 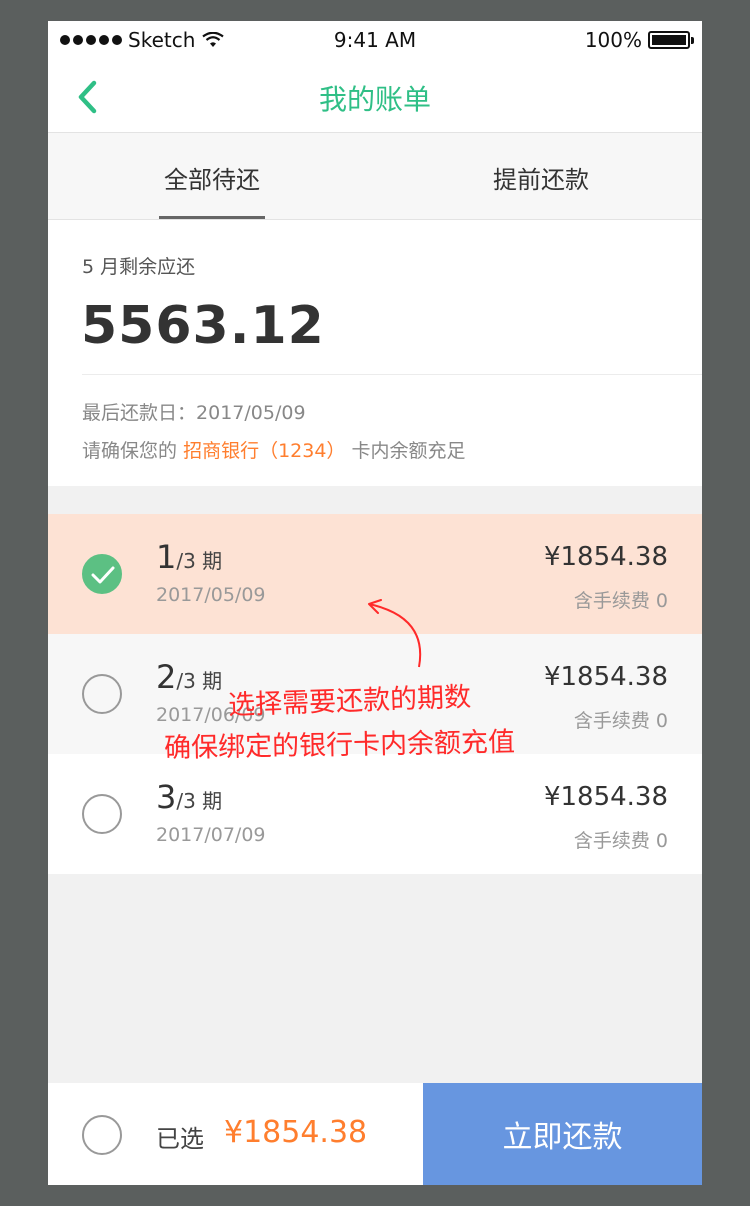 I want to click on due-date-value: 2017/05/09, so click(x=251, y=413).